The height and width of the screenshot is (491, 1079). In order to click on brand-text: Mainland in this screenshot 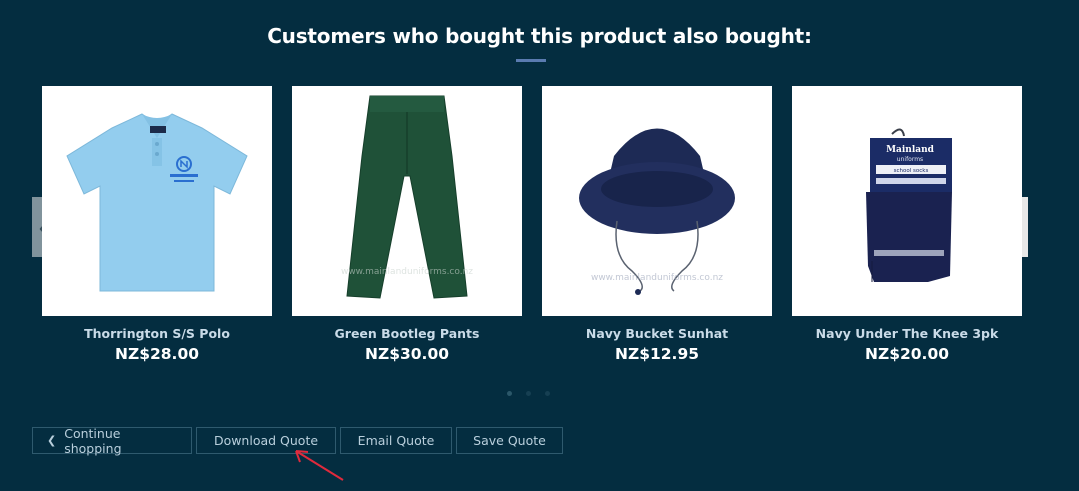, I will do `click(910, 150)`.